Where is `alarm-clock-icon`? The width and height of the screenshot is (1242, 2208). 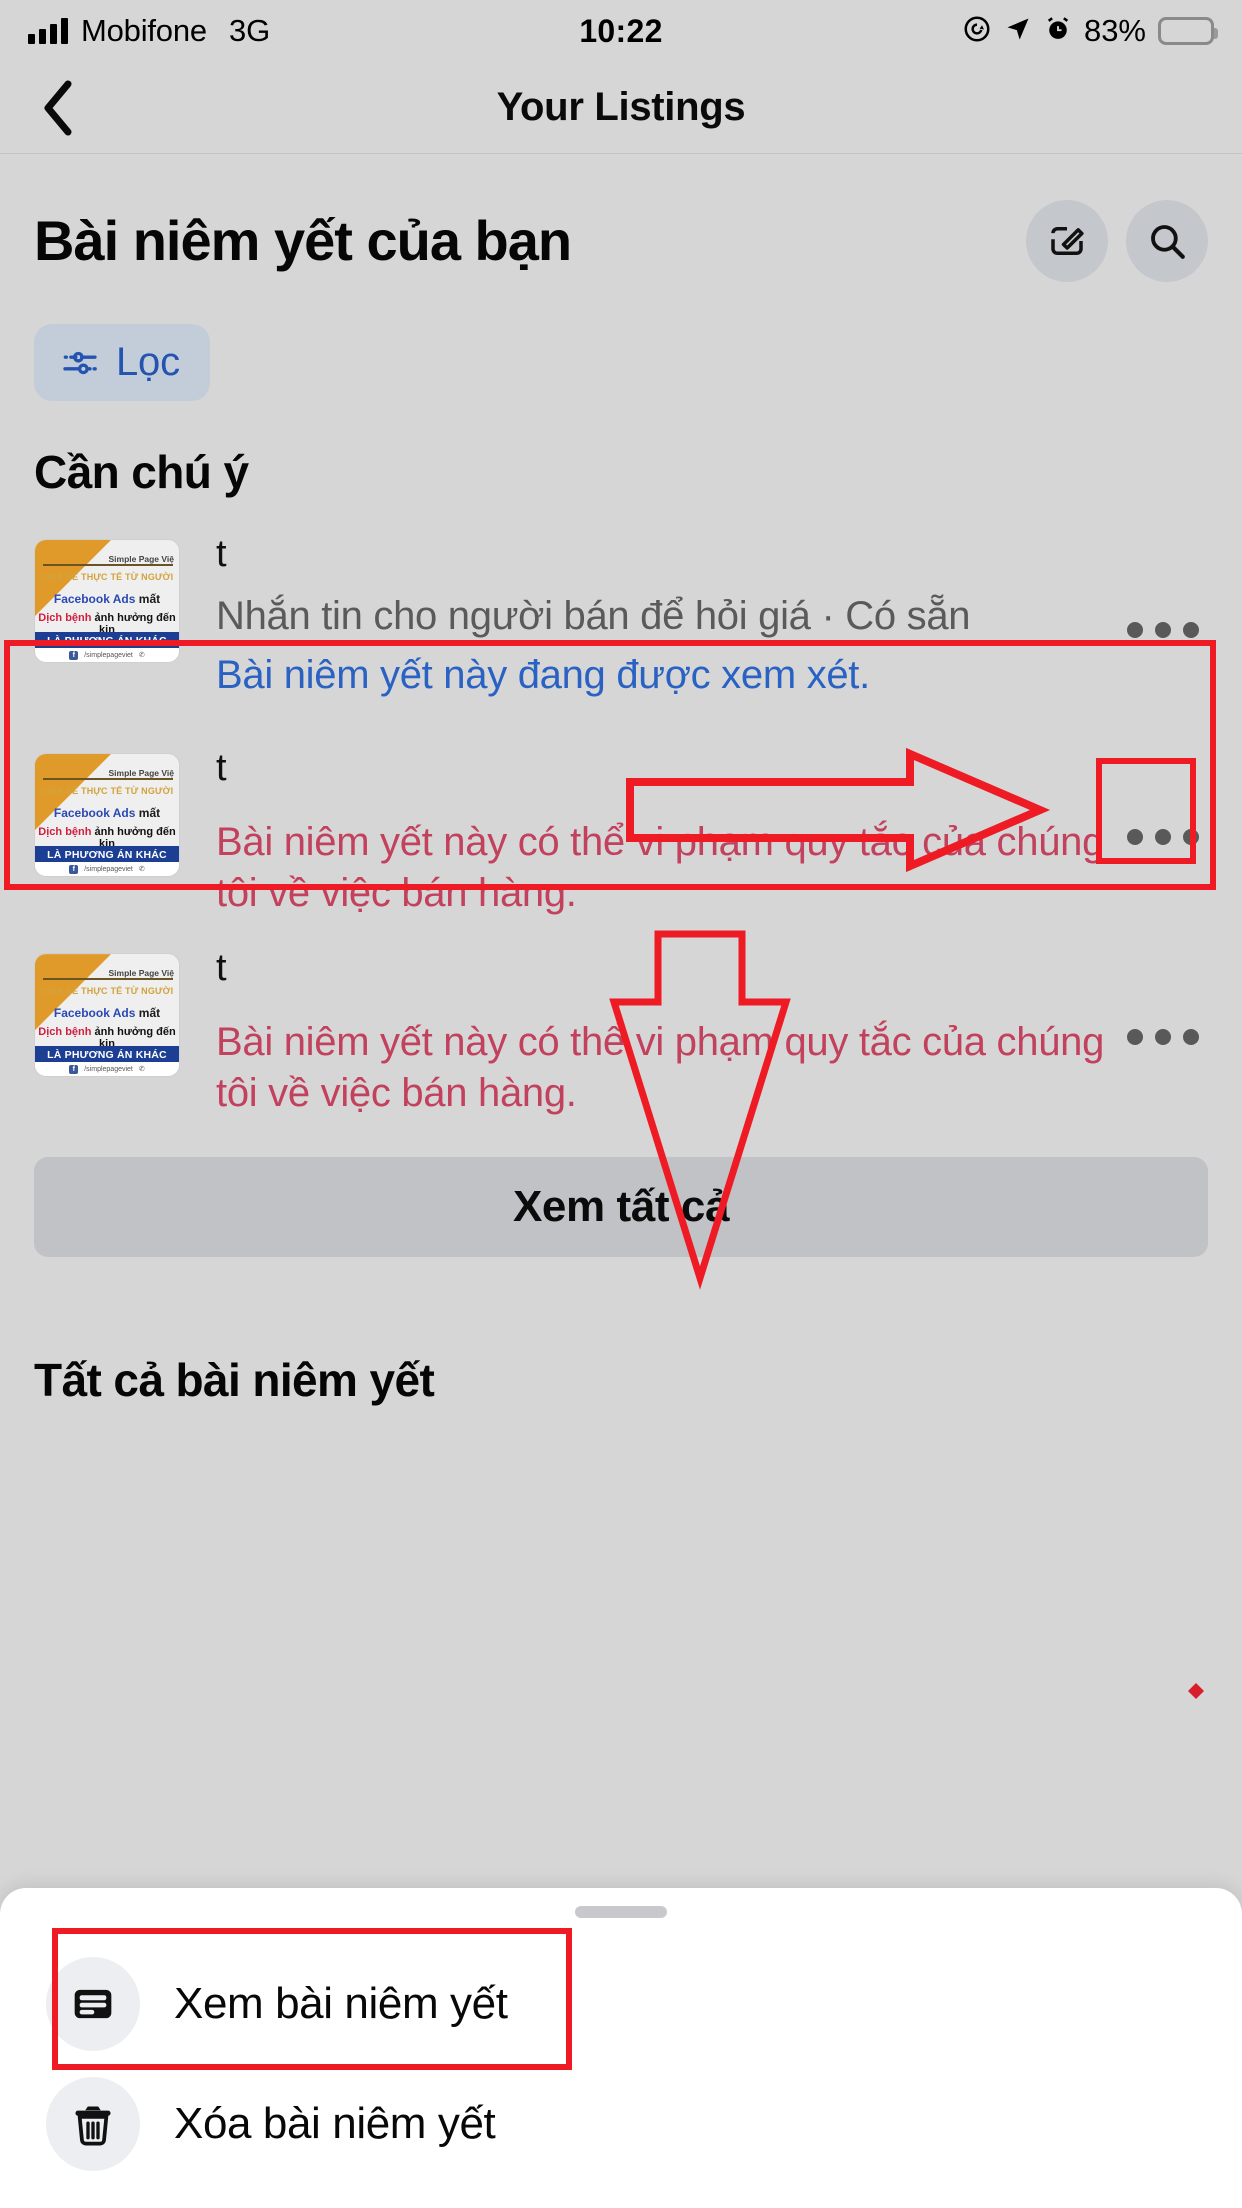 alarm-clock-icon is located at coordinates (1058, 31).